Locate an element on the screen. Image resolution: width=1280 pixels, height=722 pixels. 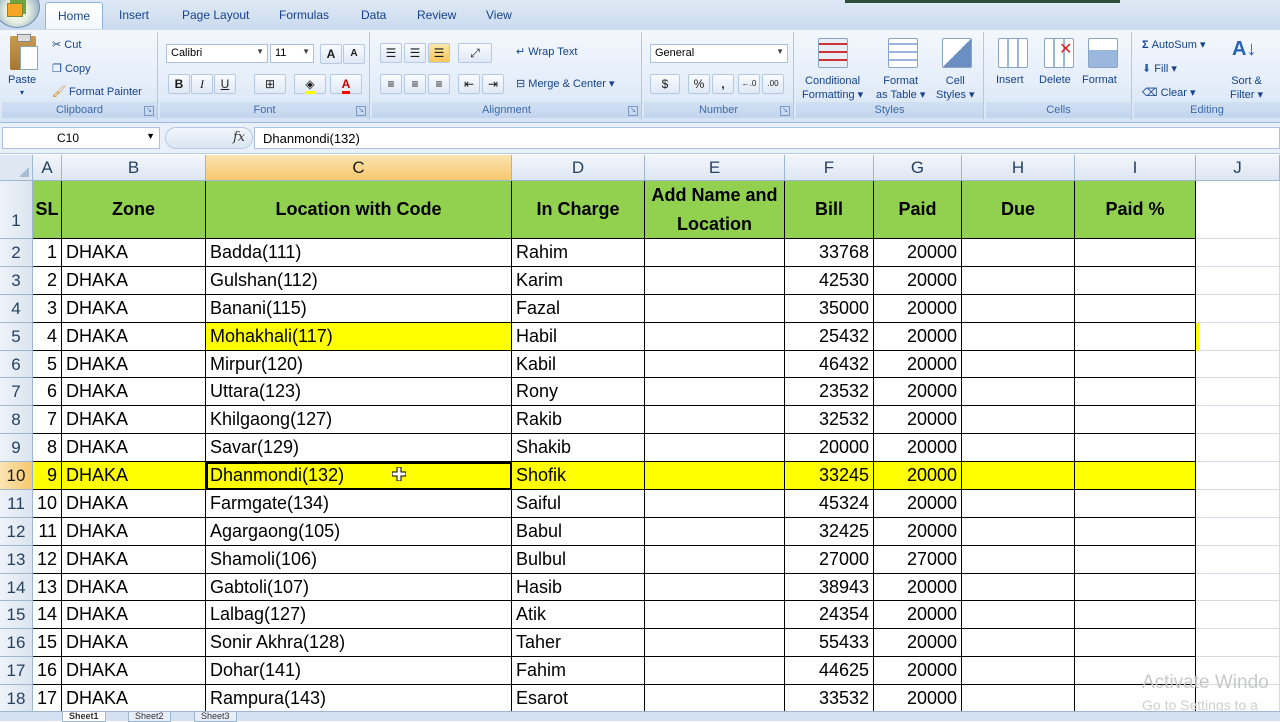
table-cell-in-charge: Taher is located at coordinates (578, 643).